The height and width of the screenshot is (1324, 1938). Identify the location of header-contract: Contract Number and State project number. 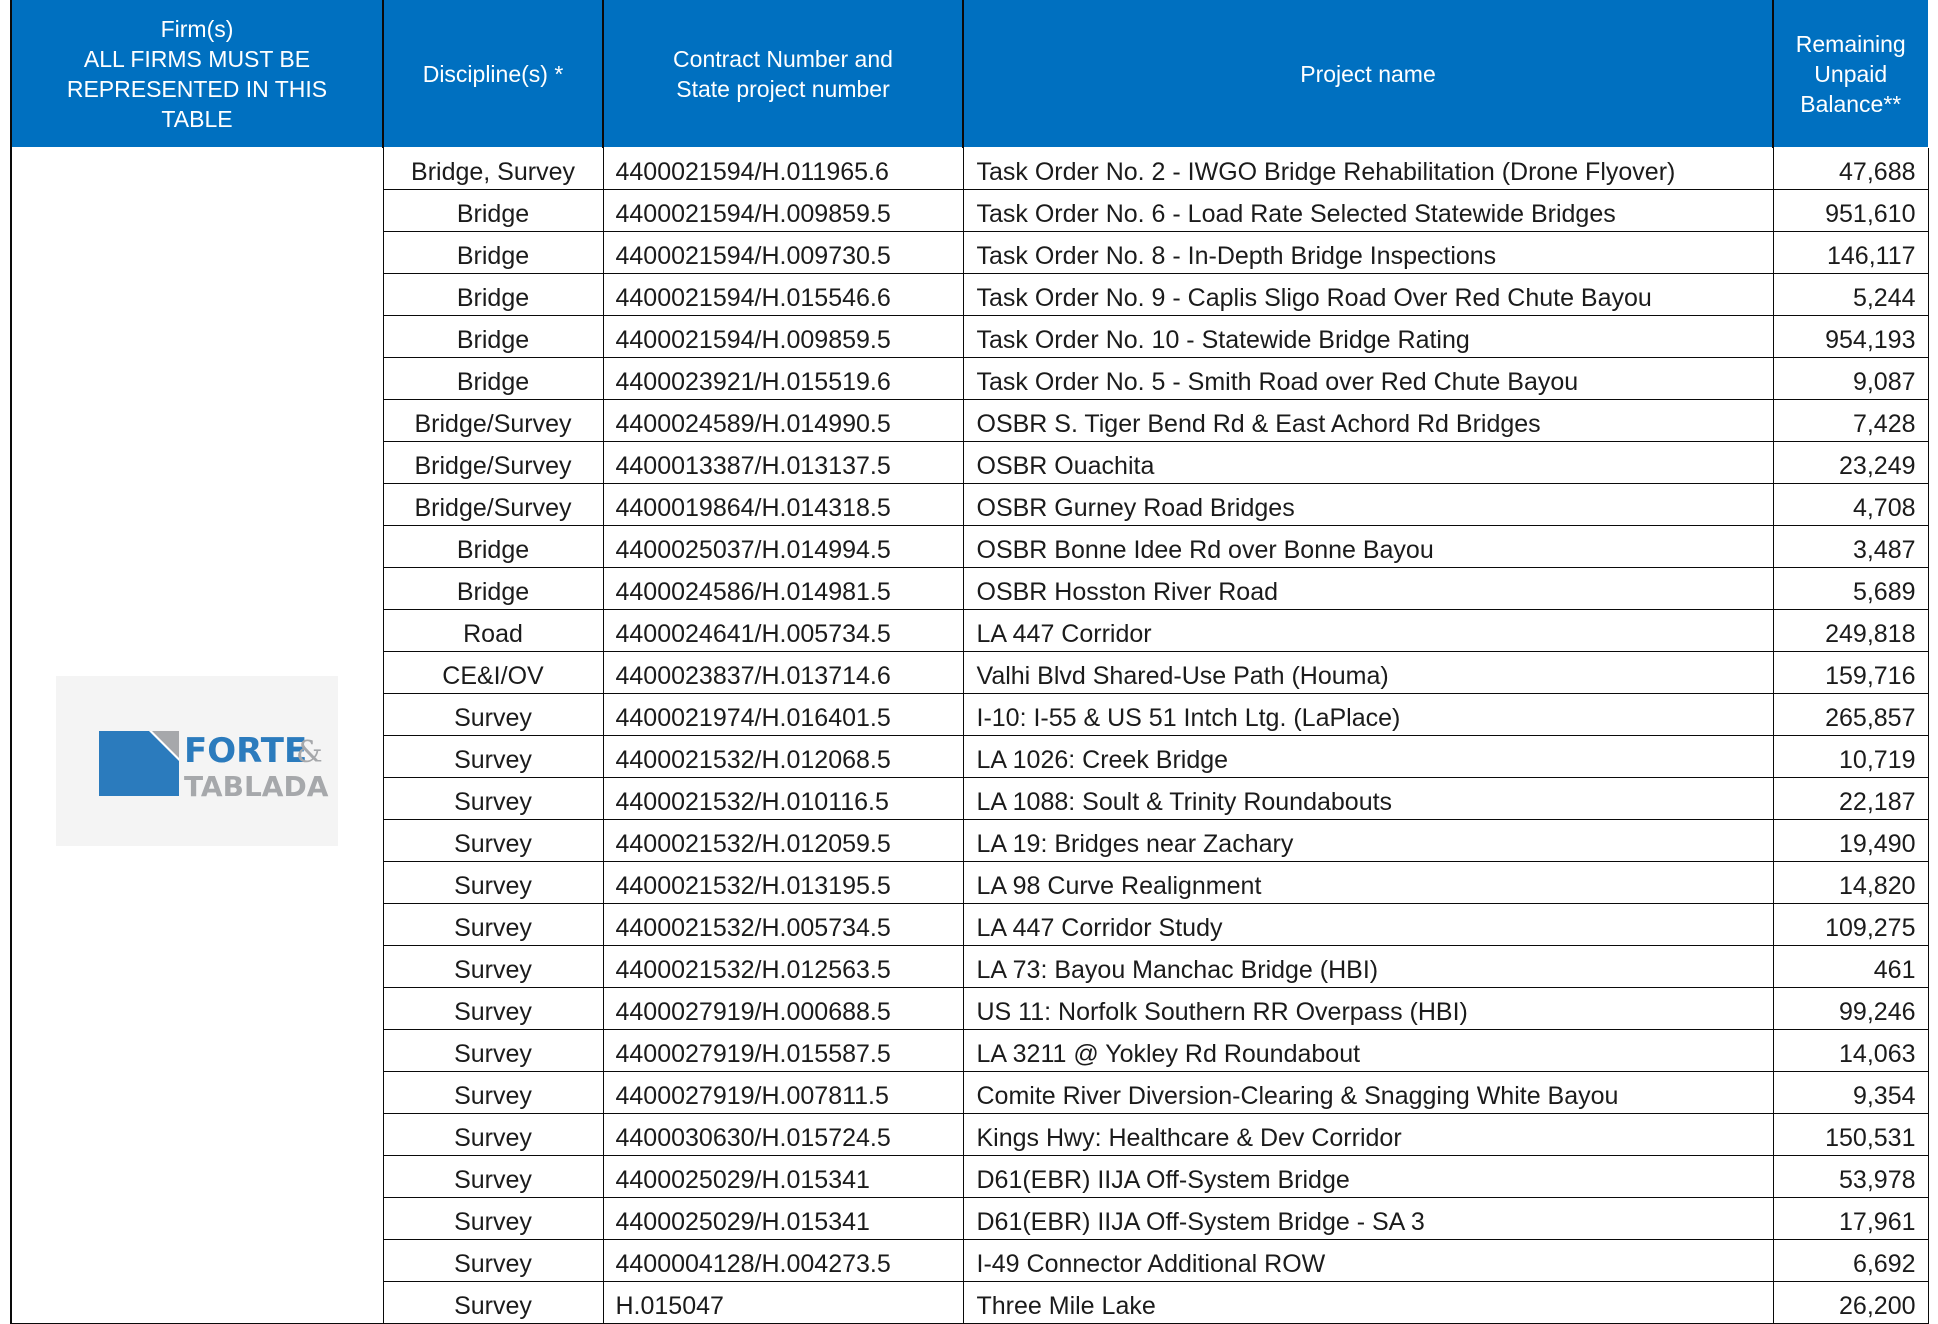
(783, 74).